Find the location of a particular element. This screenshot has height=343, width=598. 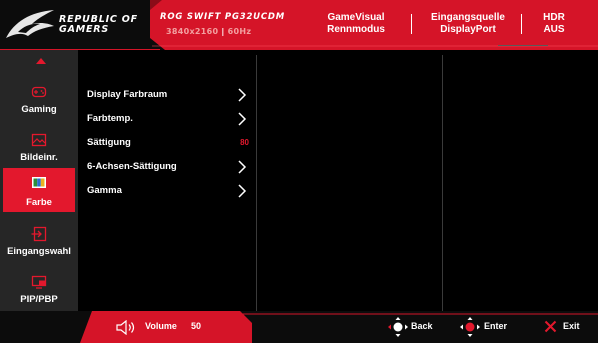

osd-footer: Volume 50 Back Enter Exit is located at coordinates (299, 327).